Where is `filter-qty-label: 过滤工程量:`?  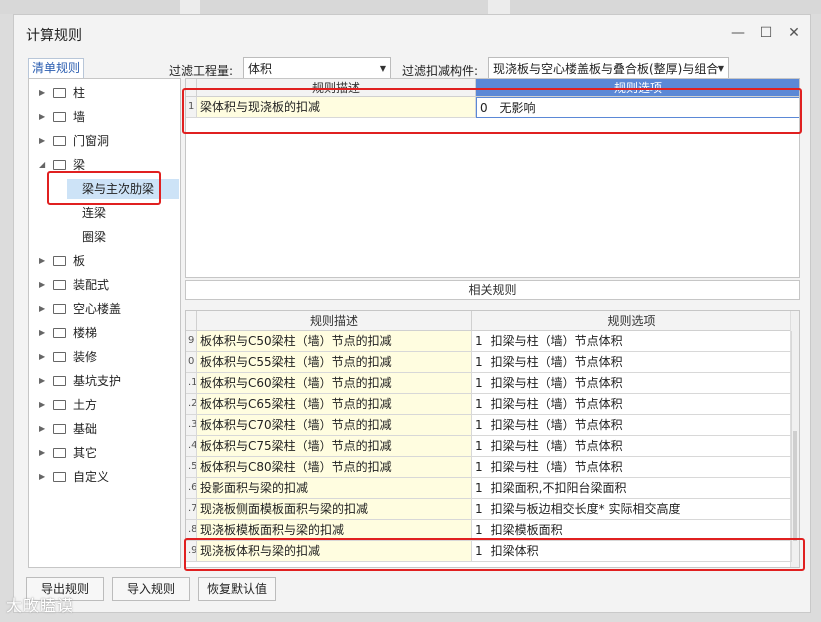
filter-qty-label: 过滤工程量: is located at coordinates (201, 71).